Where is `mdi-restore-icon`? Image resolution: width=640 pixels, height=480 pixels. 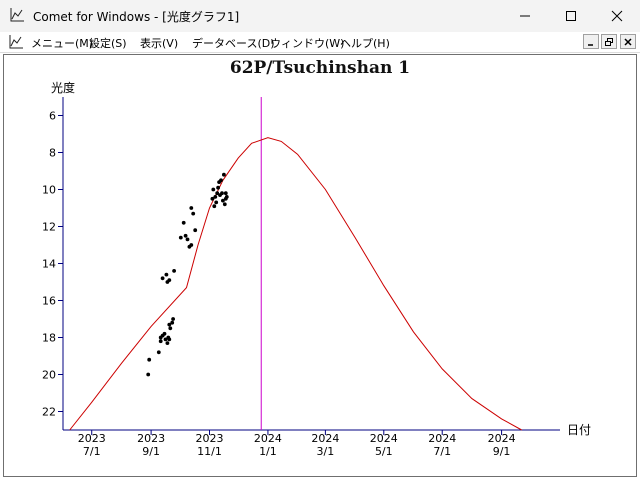
mdi-restore-icon is located at coordinates (609, 41).